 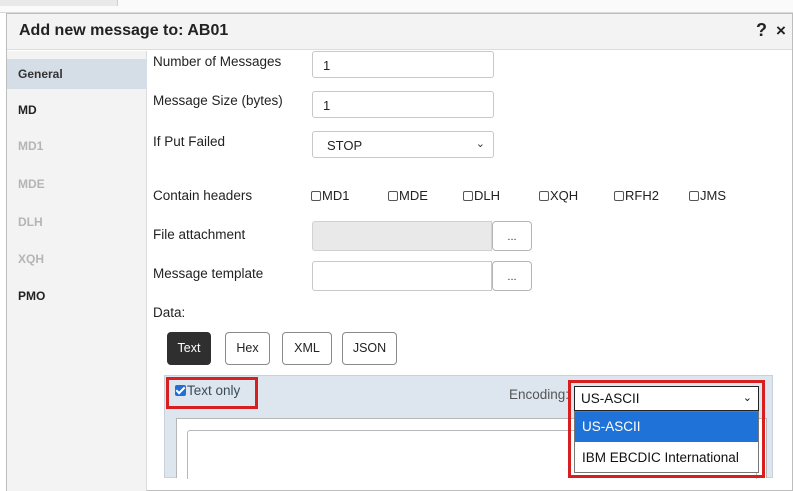 What do you see at coordinates (207, 390) in the screenshot?
I see `text-only-checkbox: Text only` at bounding box center [207, 390].